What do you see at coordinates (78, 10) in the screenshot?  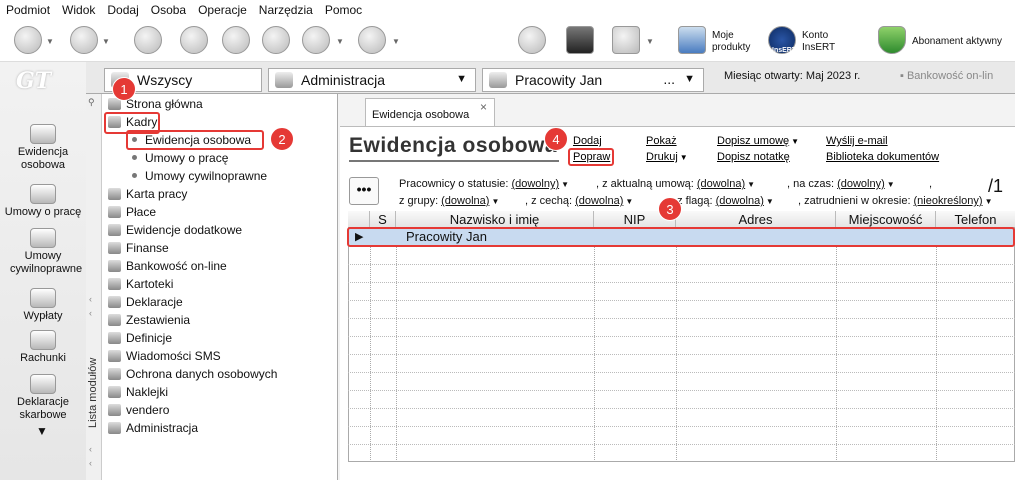 I see `menu-widok: Widok` at bounding box center [78, 10].